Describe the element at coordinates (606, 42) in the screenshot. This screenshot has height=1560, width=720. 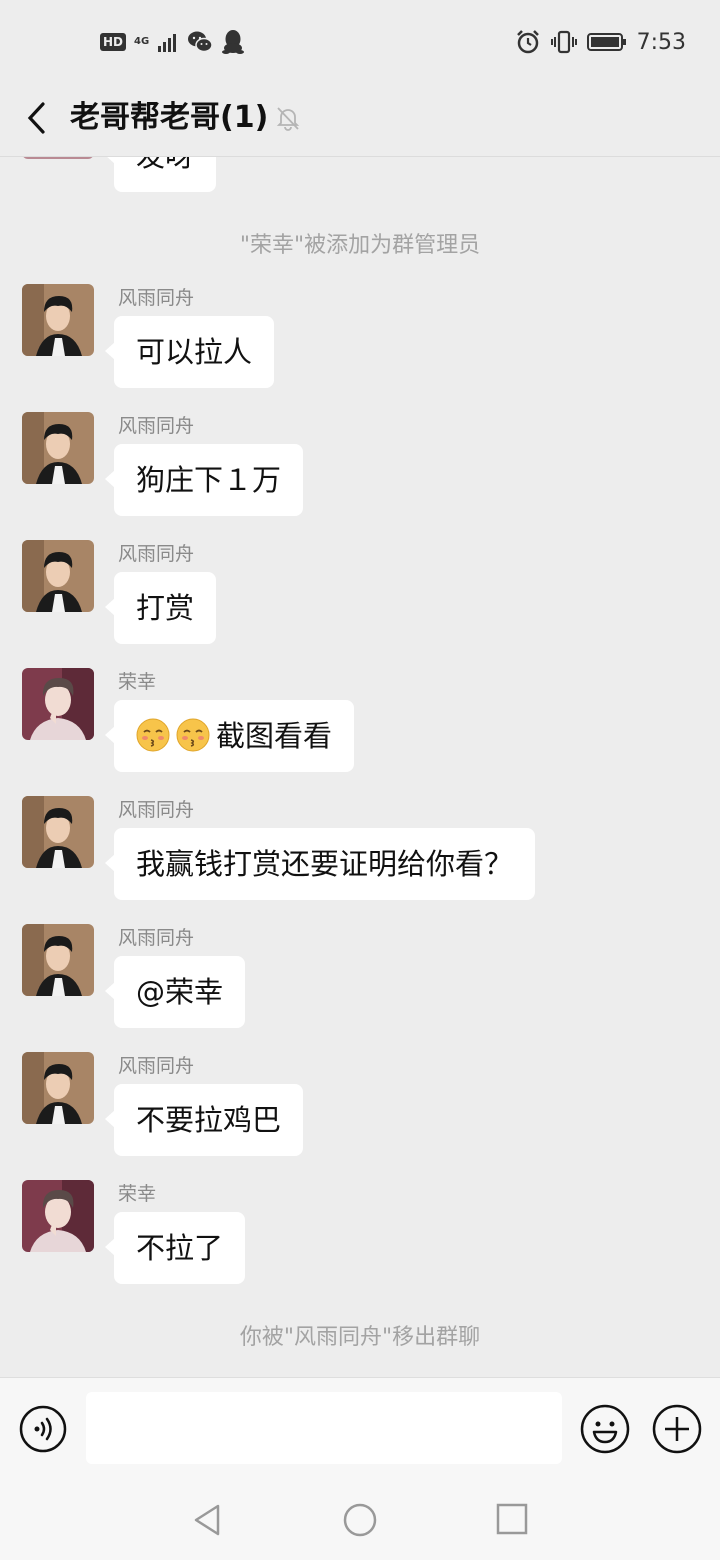
I see `battery-icon` at that location.